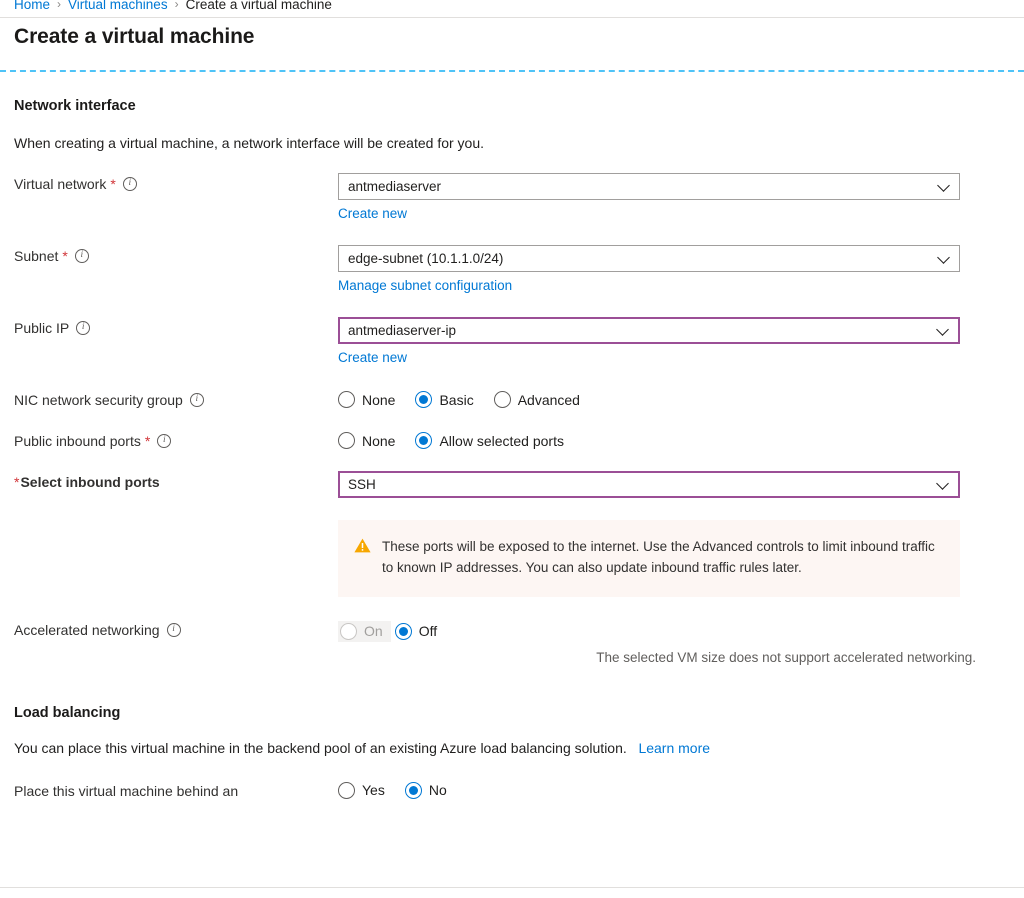 The image size is (1024, 898). I want to click on subnet-dropdown: edge-subnet (10.1.1.0/24), so click(649, 258).